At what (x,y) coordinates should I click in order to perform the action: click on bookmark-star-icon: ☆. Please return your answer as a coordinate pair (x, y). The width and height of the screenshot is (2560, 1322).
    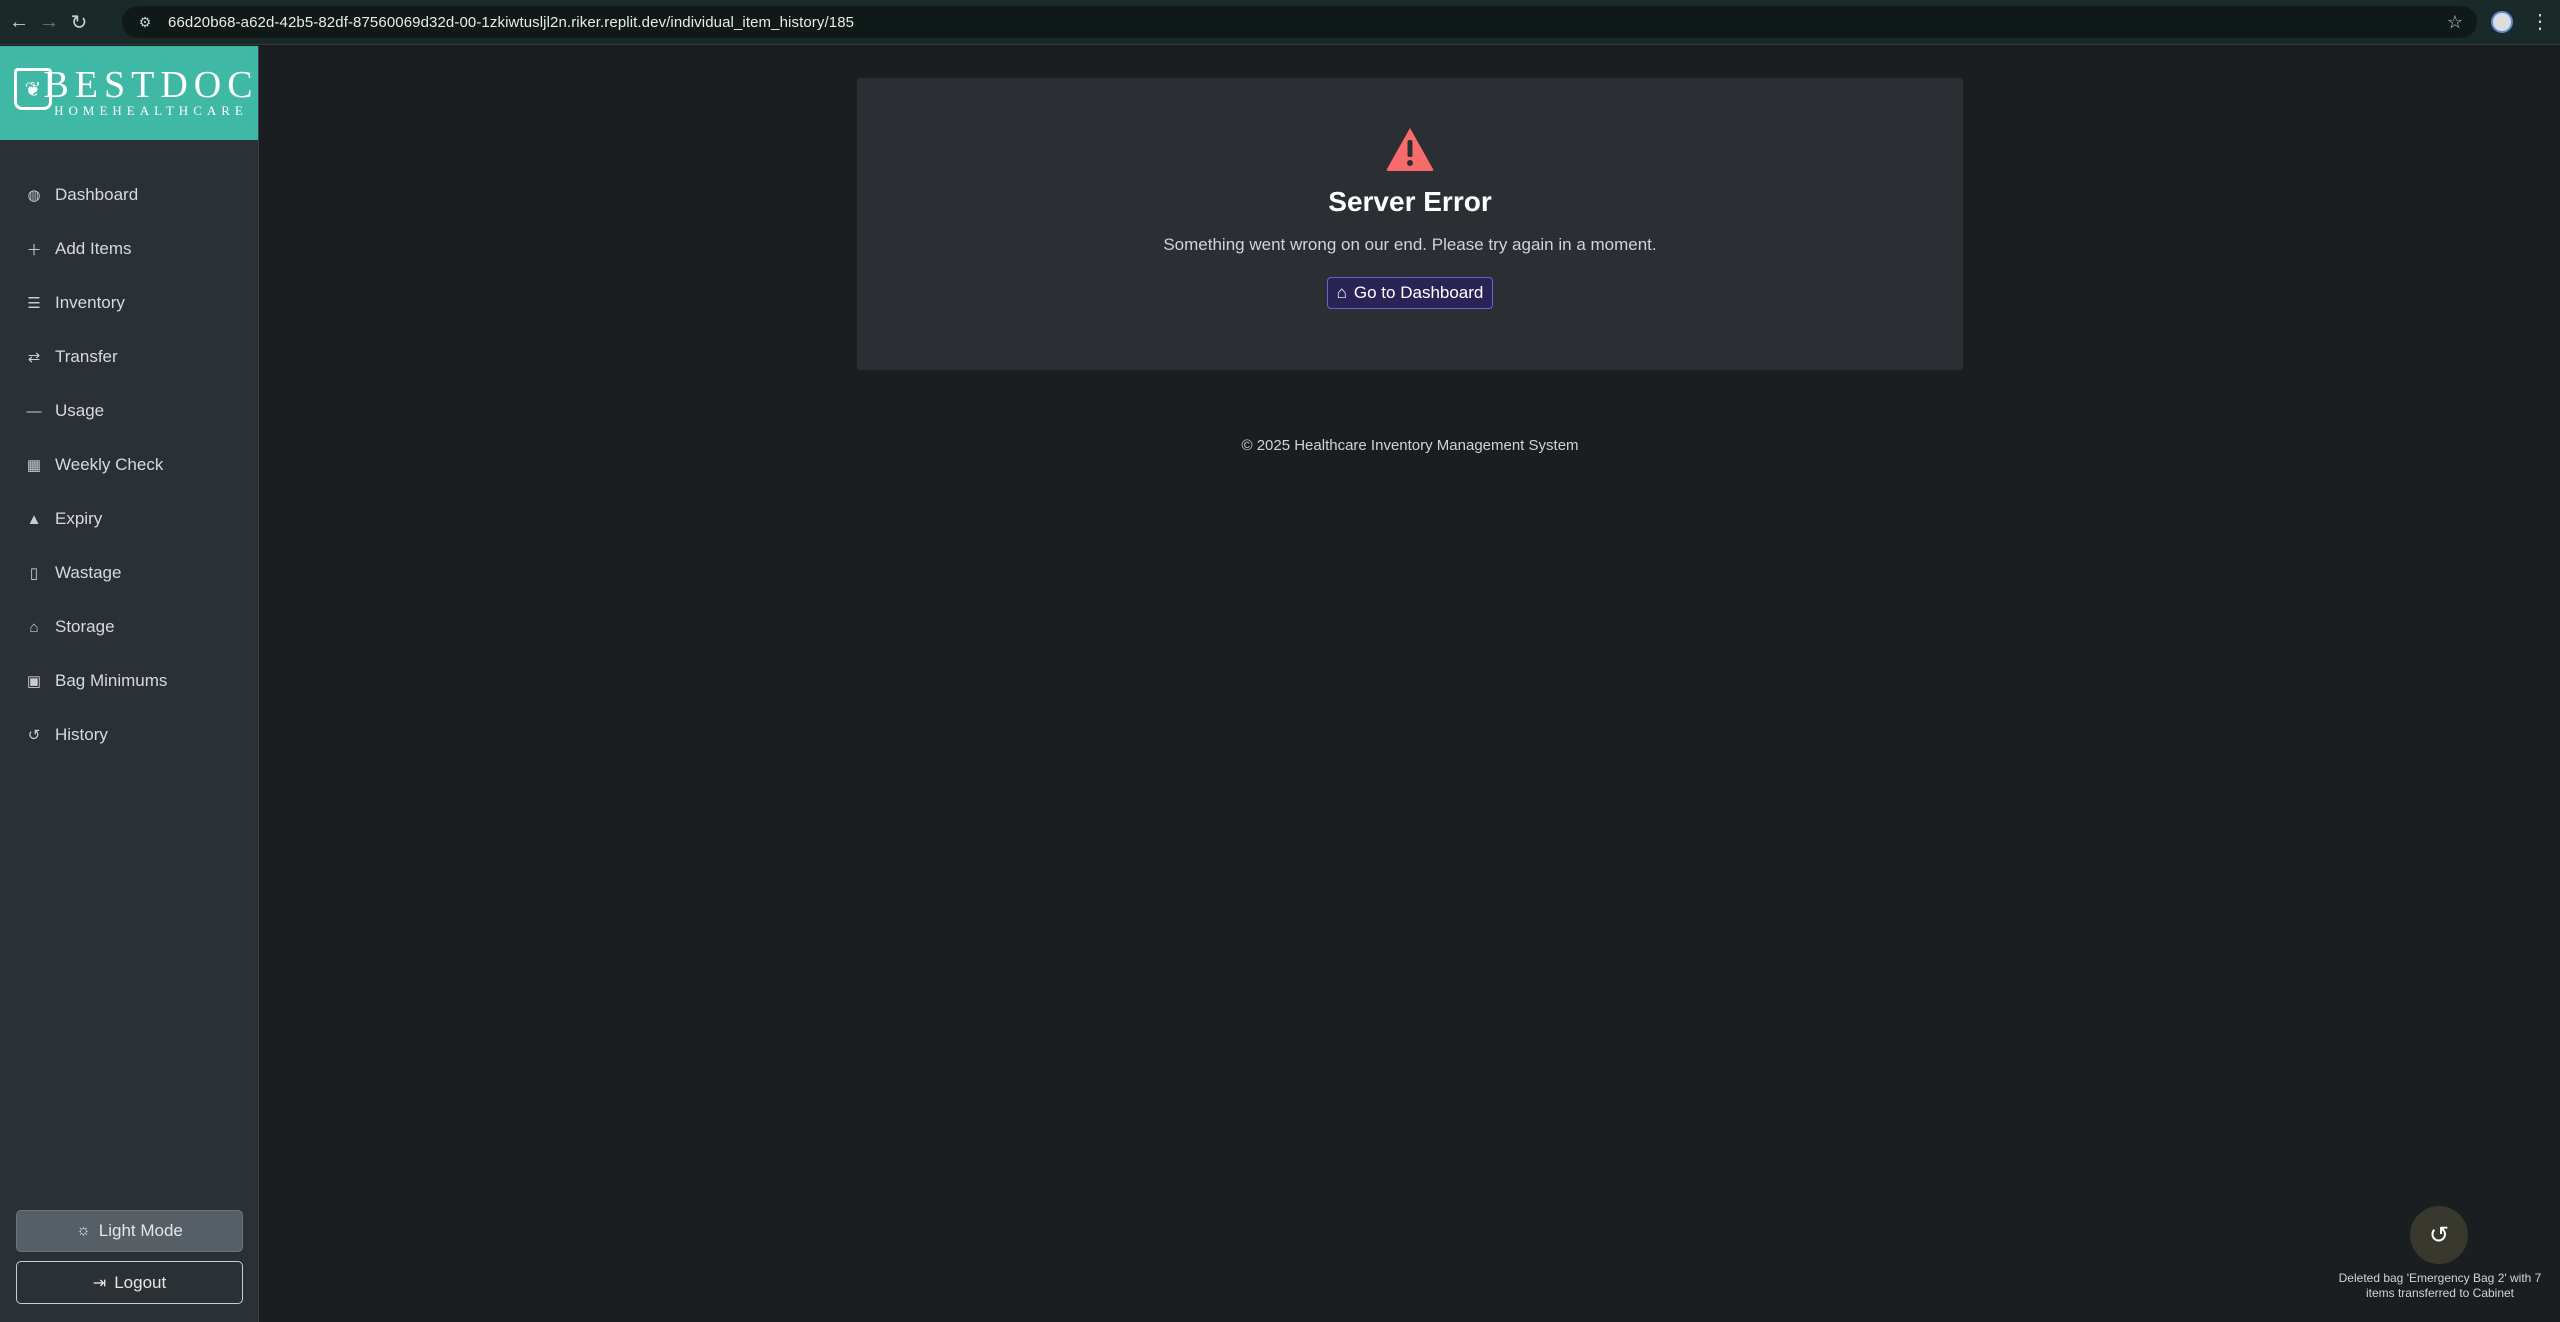
    Looking at the image, I should click on (2455, 22).